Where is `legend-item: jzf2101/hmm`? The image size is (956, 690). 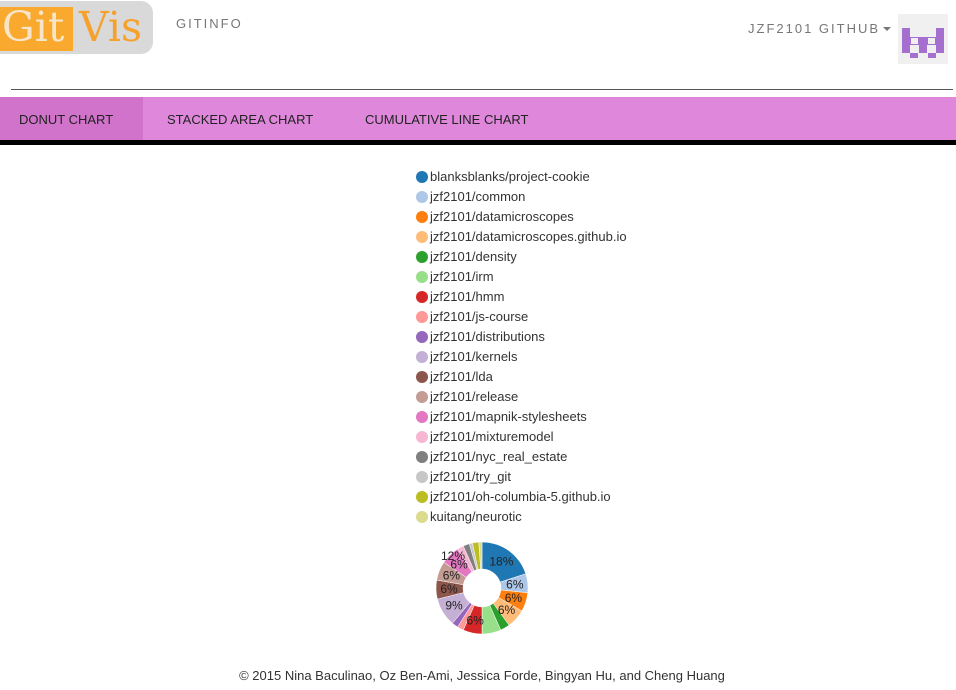 legend-item: jzf2101/hmm is located at coordinates (521, 297).